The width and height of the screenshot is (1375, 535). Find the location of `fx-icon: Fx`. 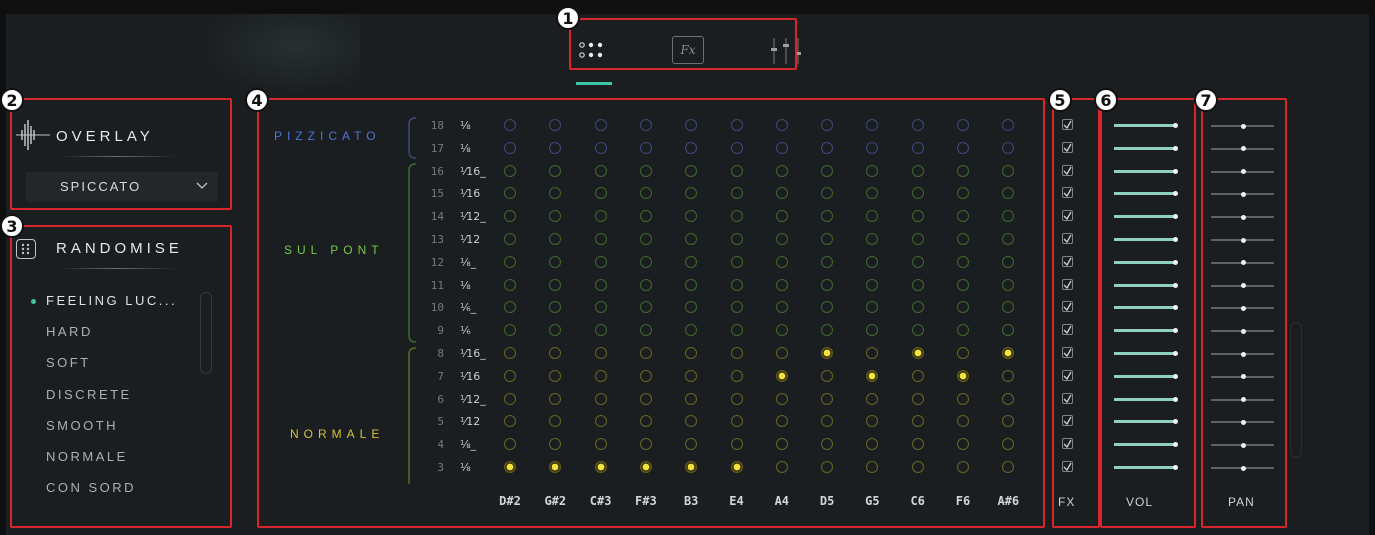

fx-icon: Fx is located at coordinates (688, 50).